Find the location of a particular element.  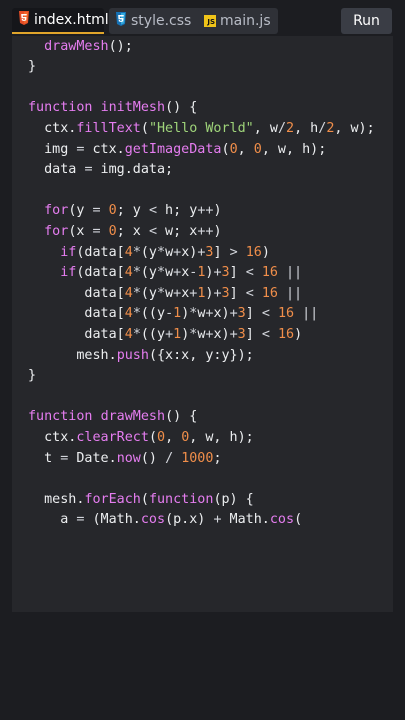

code-line: img = ctx.getImageData(0, 0, w, h); is located at coordinates (177, 149).